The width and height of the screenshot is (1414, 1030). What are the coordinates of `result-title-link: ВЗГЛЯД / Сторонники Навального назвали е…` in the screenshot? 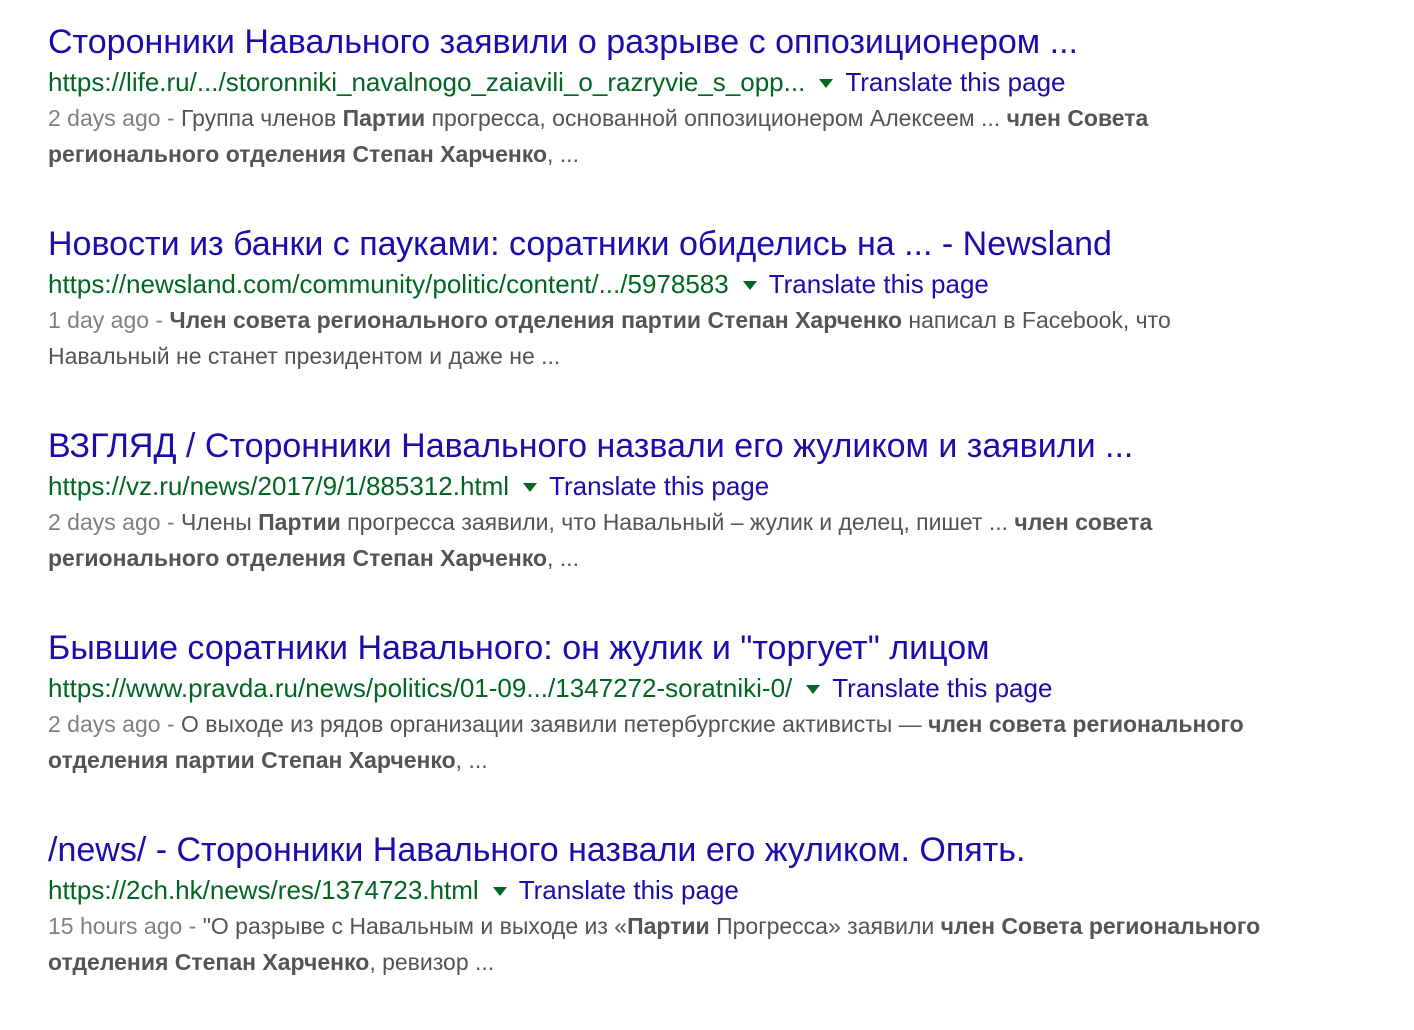 It's located at (668, 446).